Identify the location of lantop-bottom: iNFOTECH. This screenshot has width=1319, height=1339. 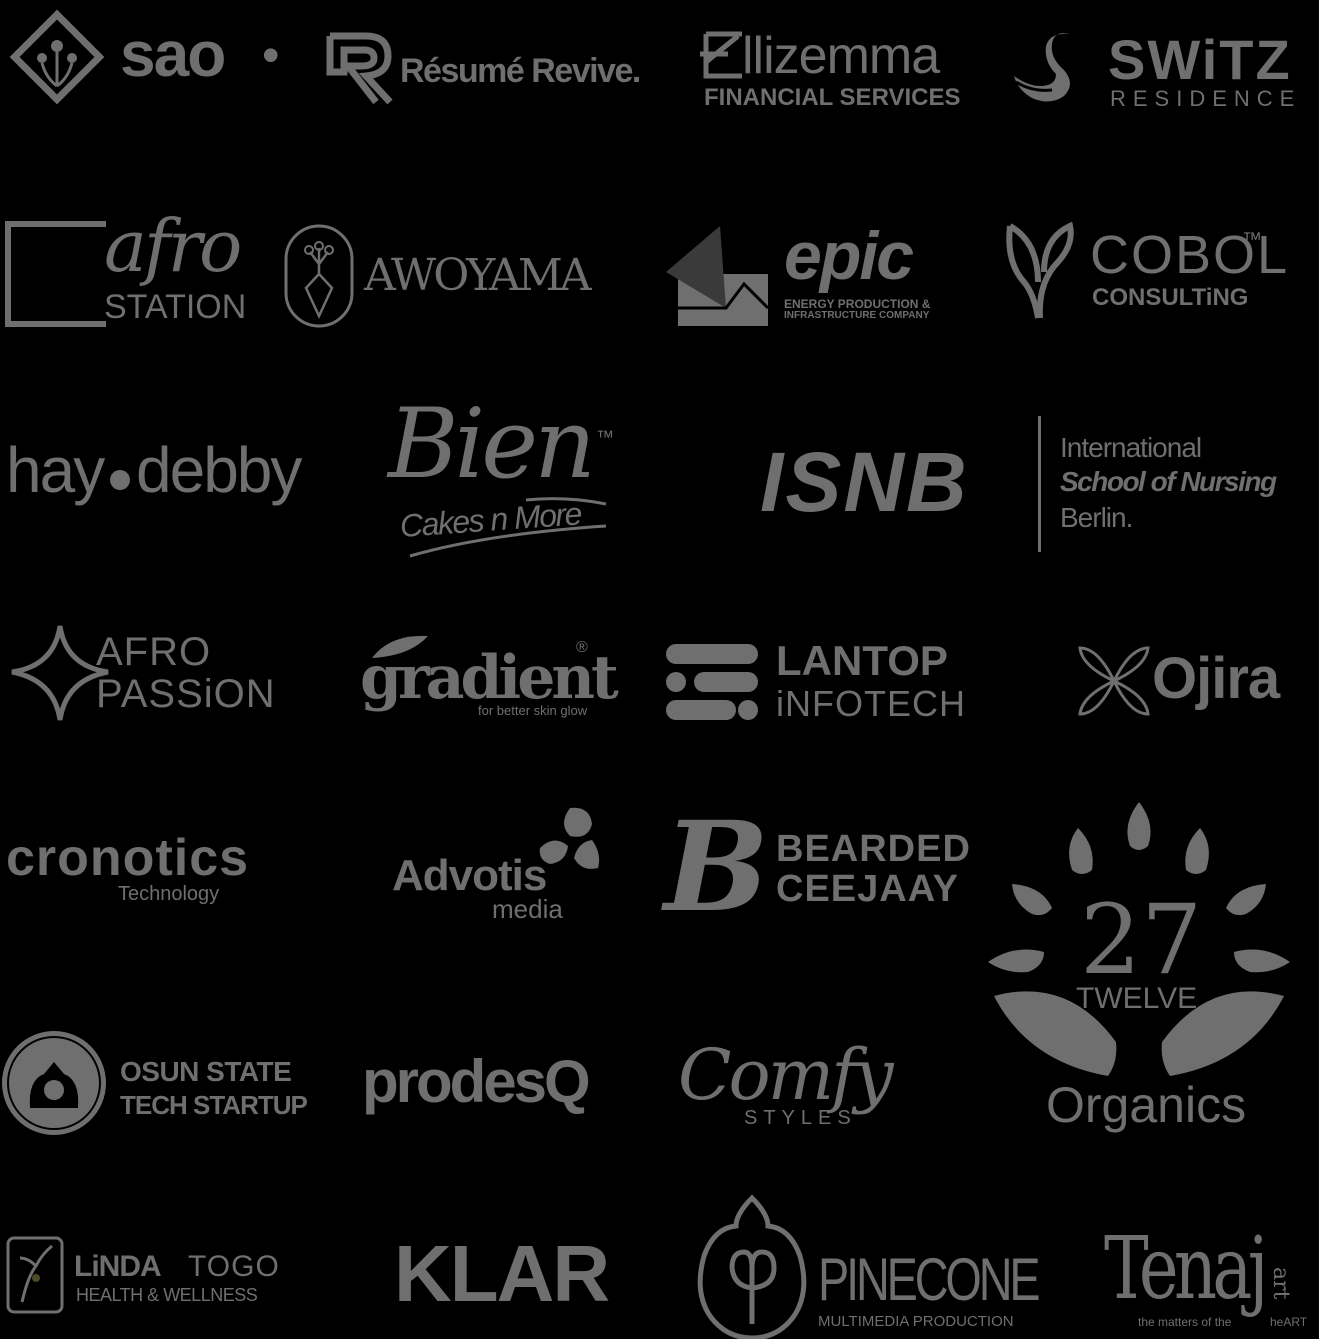
(871, 703).